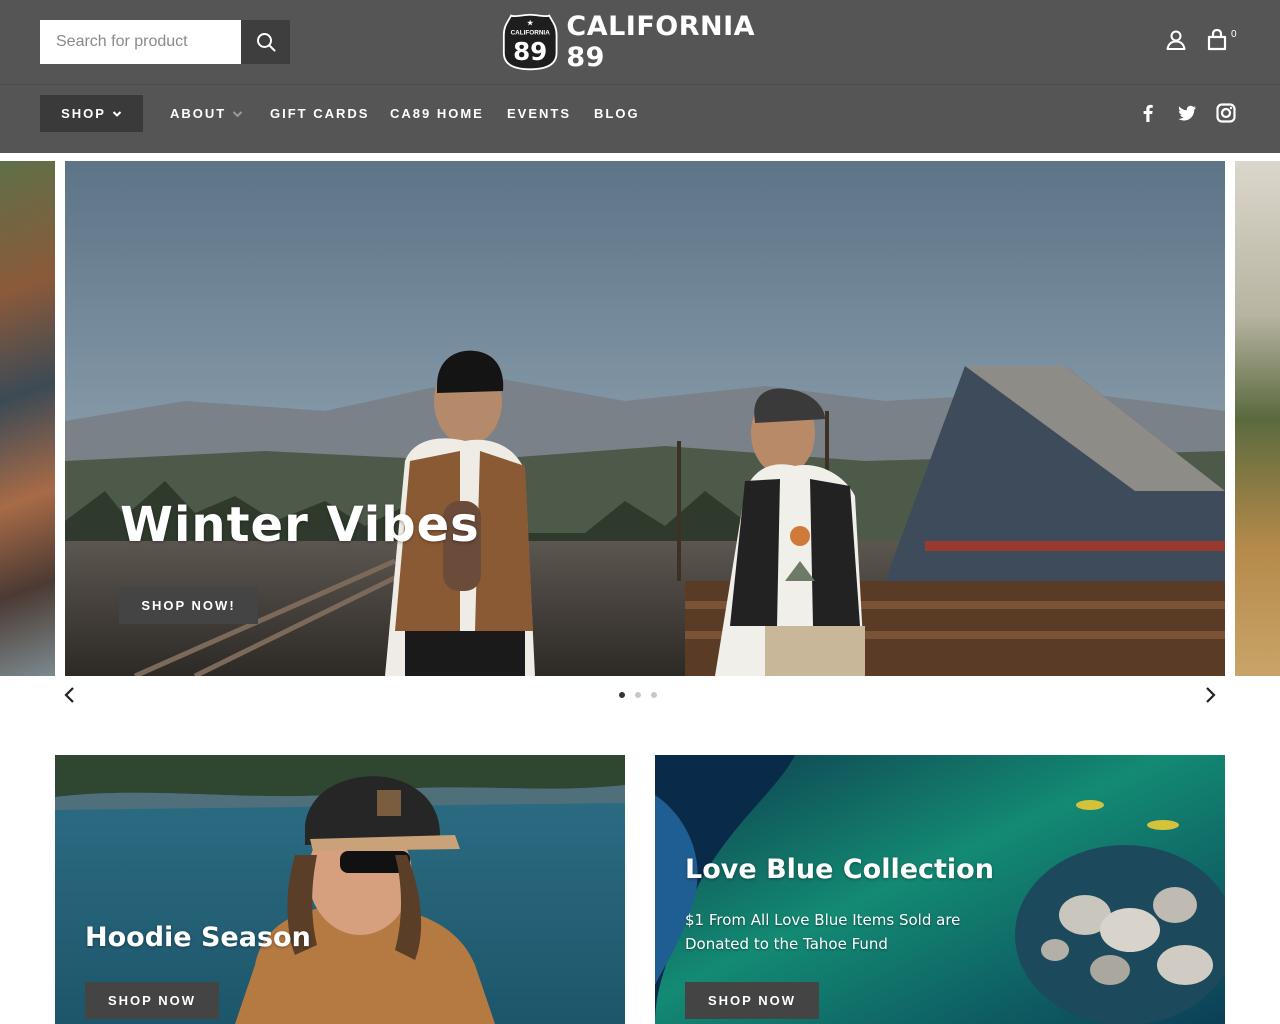  I want to click on nav-item-blog: BLOG, so click(617, 113).